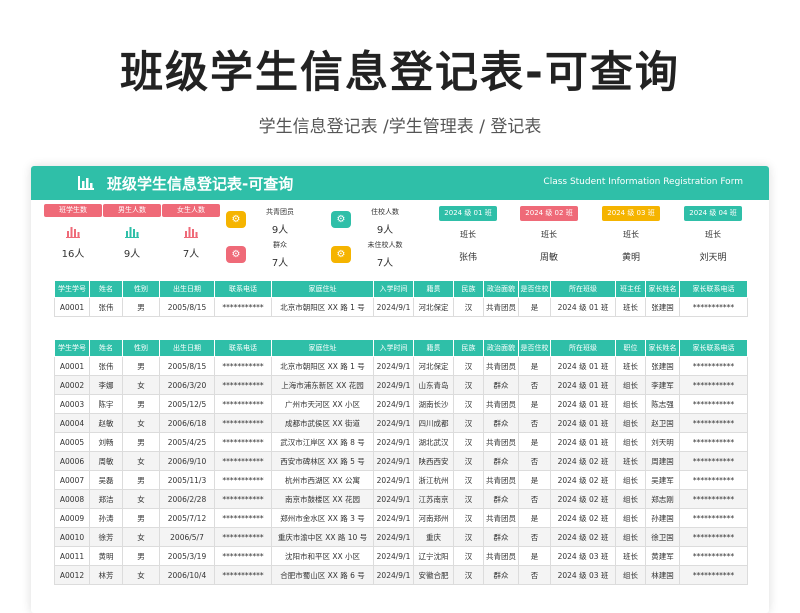 The image size is (800, 613). I want to click on column-header: 职位, so click(630, 348).